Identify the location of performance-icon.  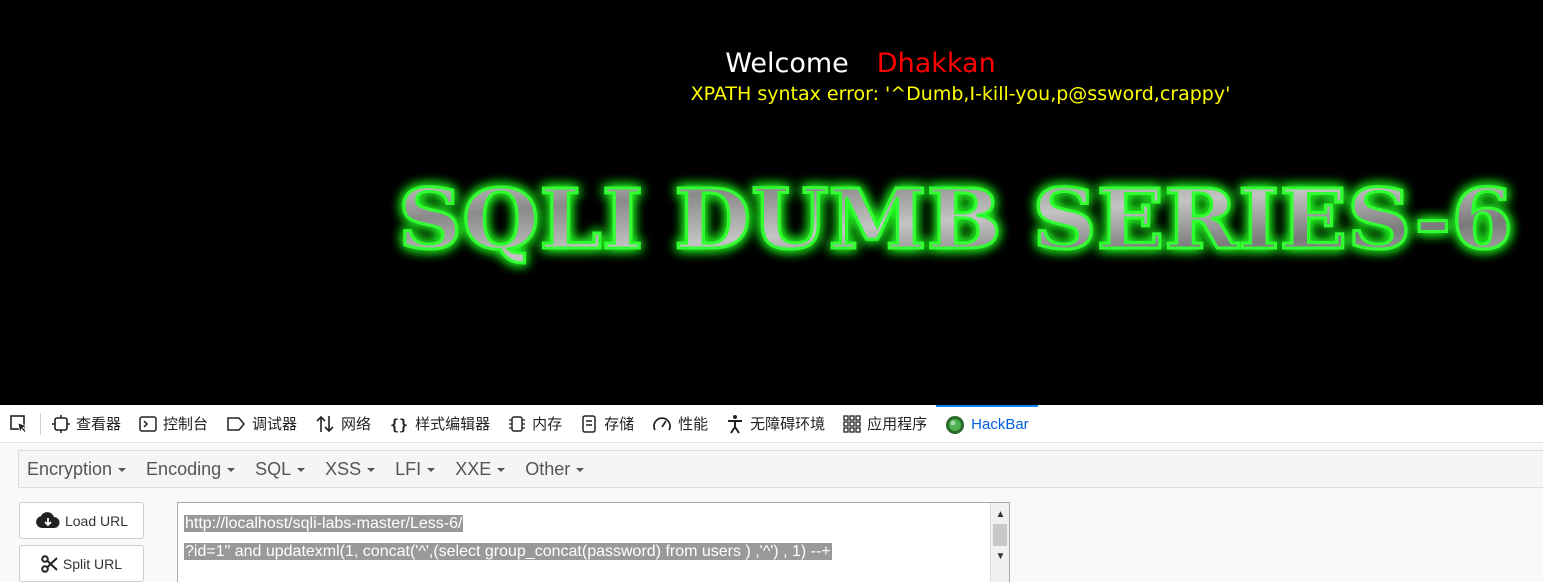
(662, 423).